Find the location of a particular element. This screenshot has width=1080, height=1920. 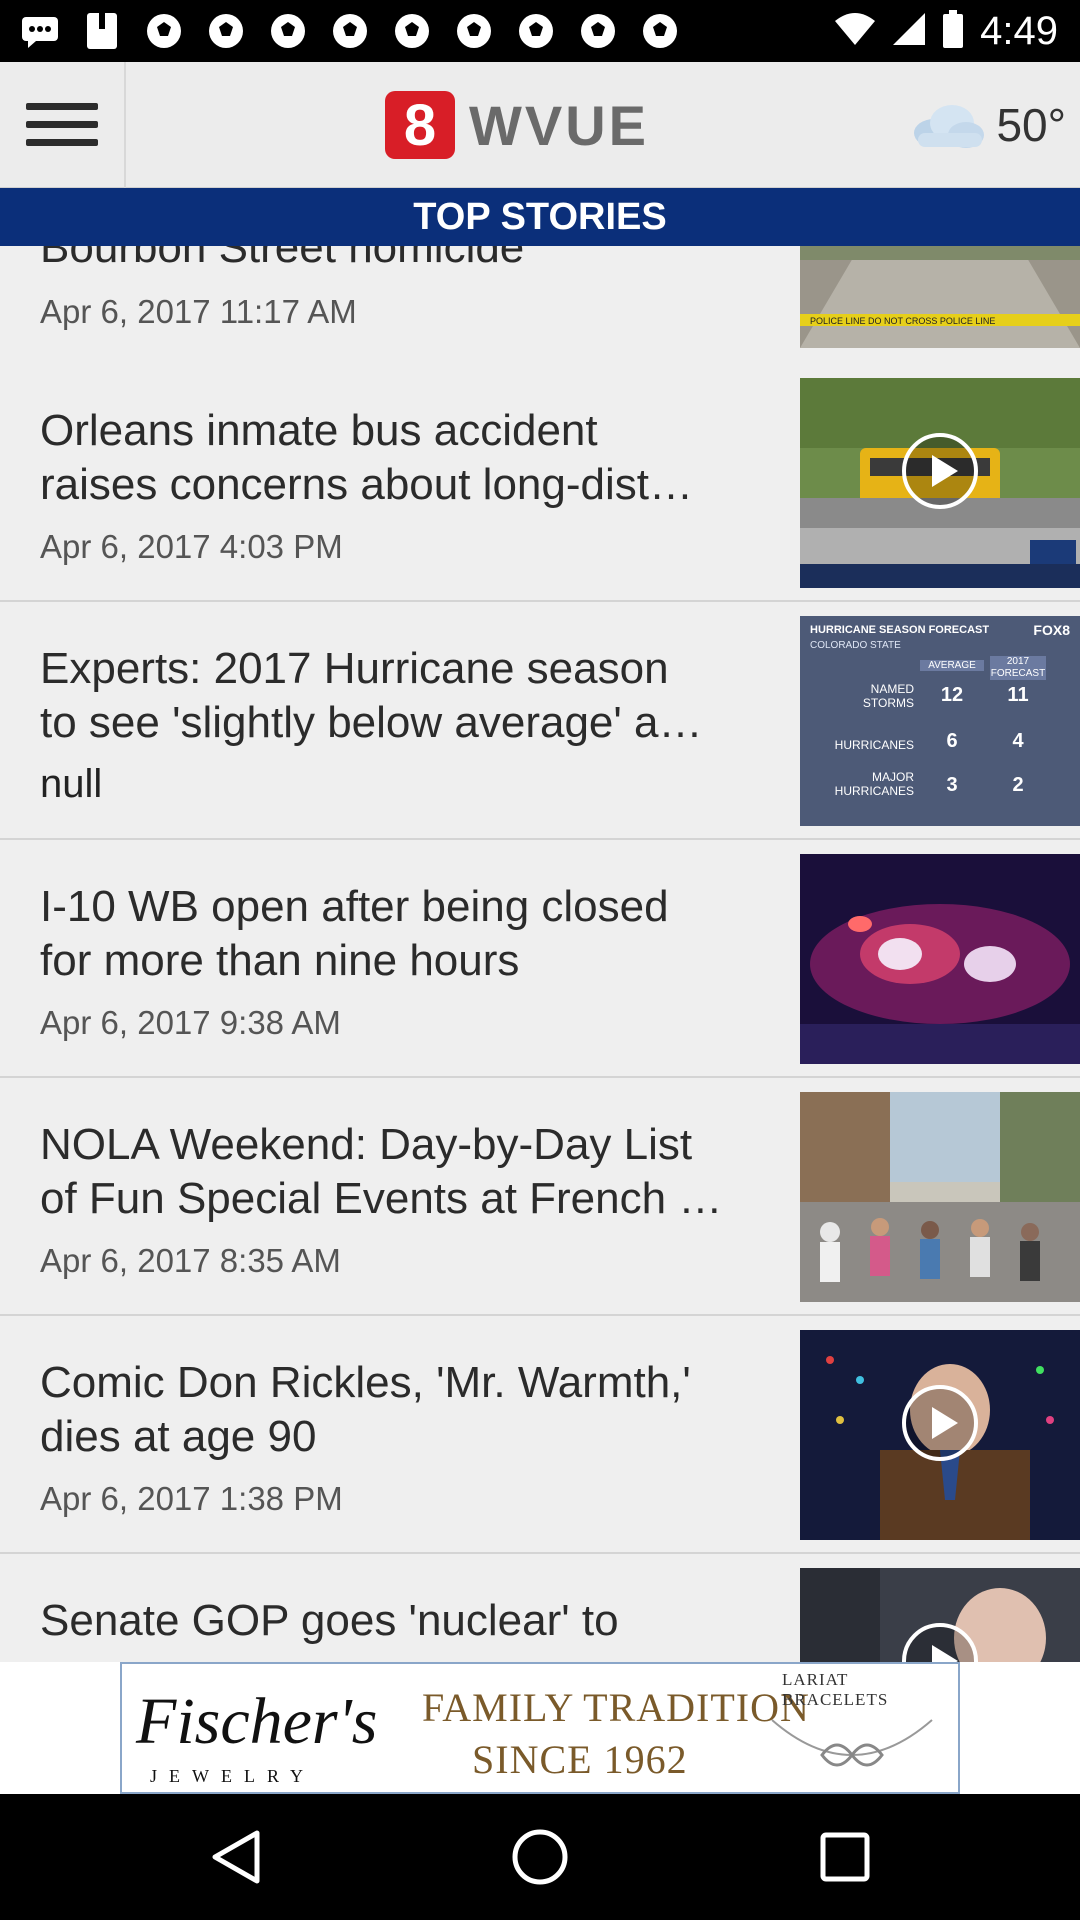

story-item: Senate GOP goes 'nuclear' to is located at coordinates (540, 1608).